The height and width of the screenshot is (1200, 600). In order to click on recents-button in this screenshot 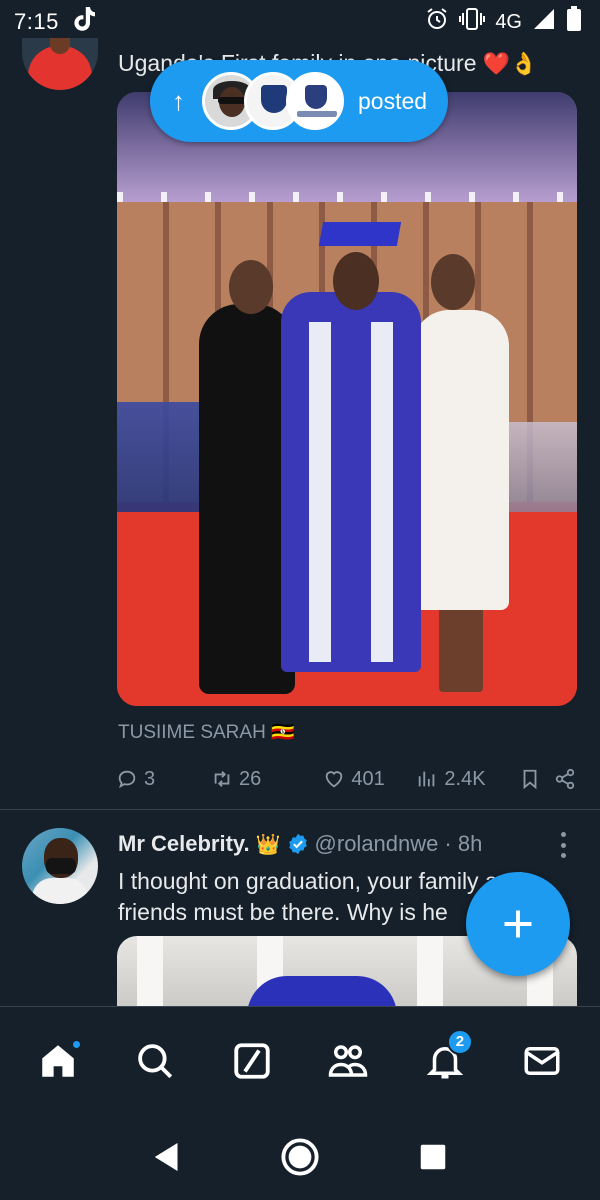, I will do `click(433, 1157)`.